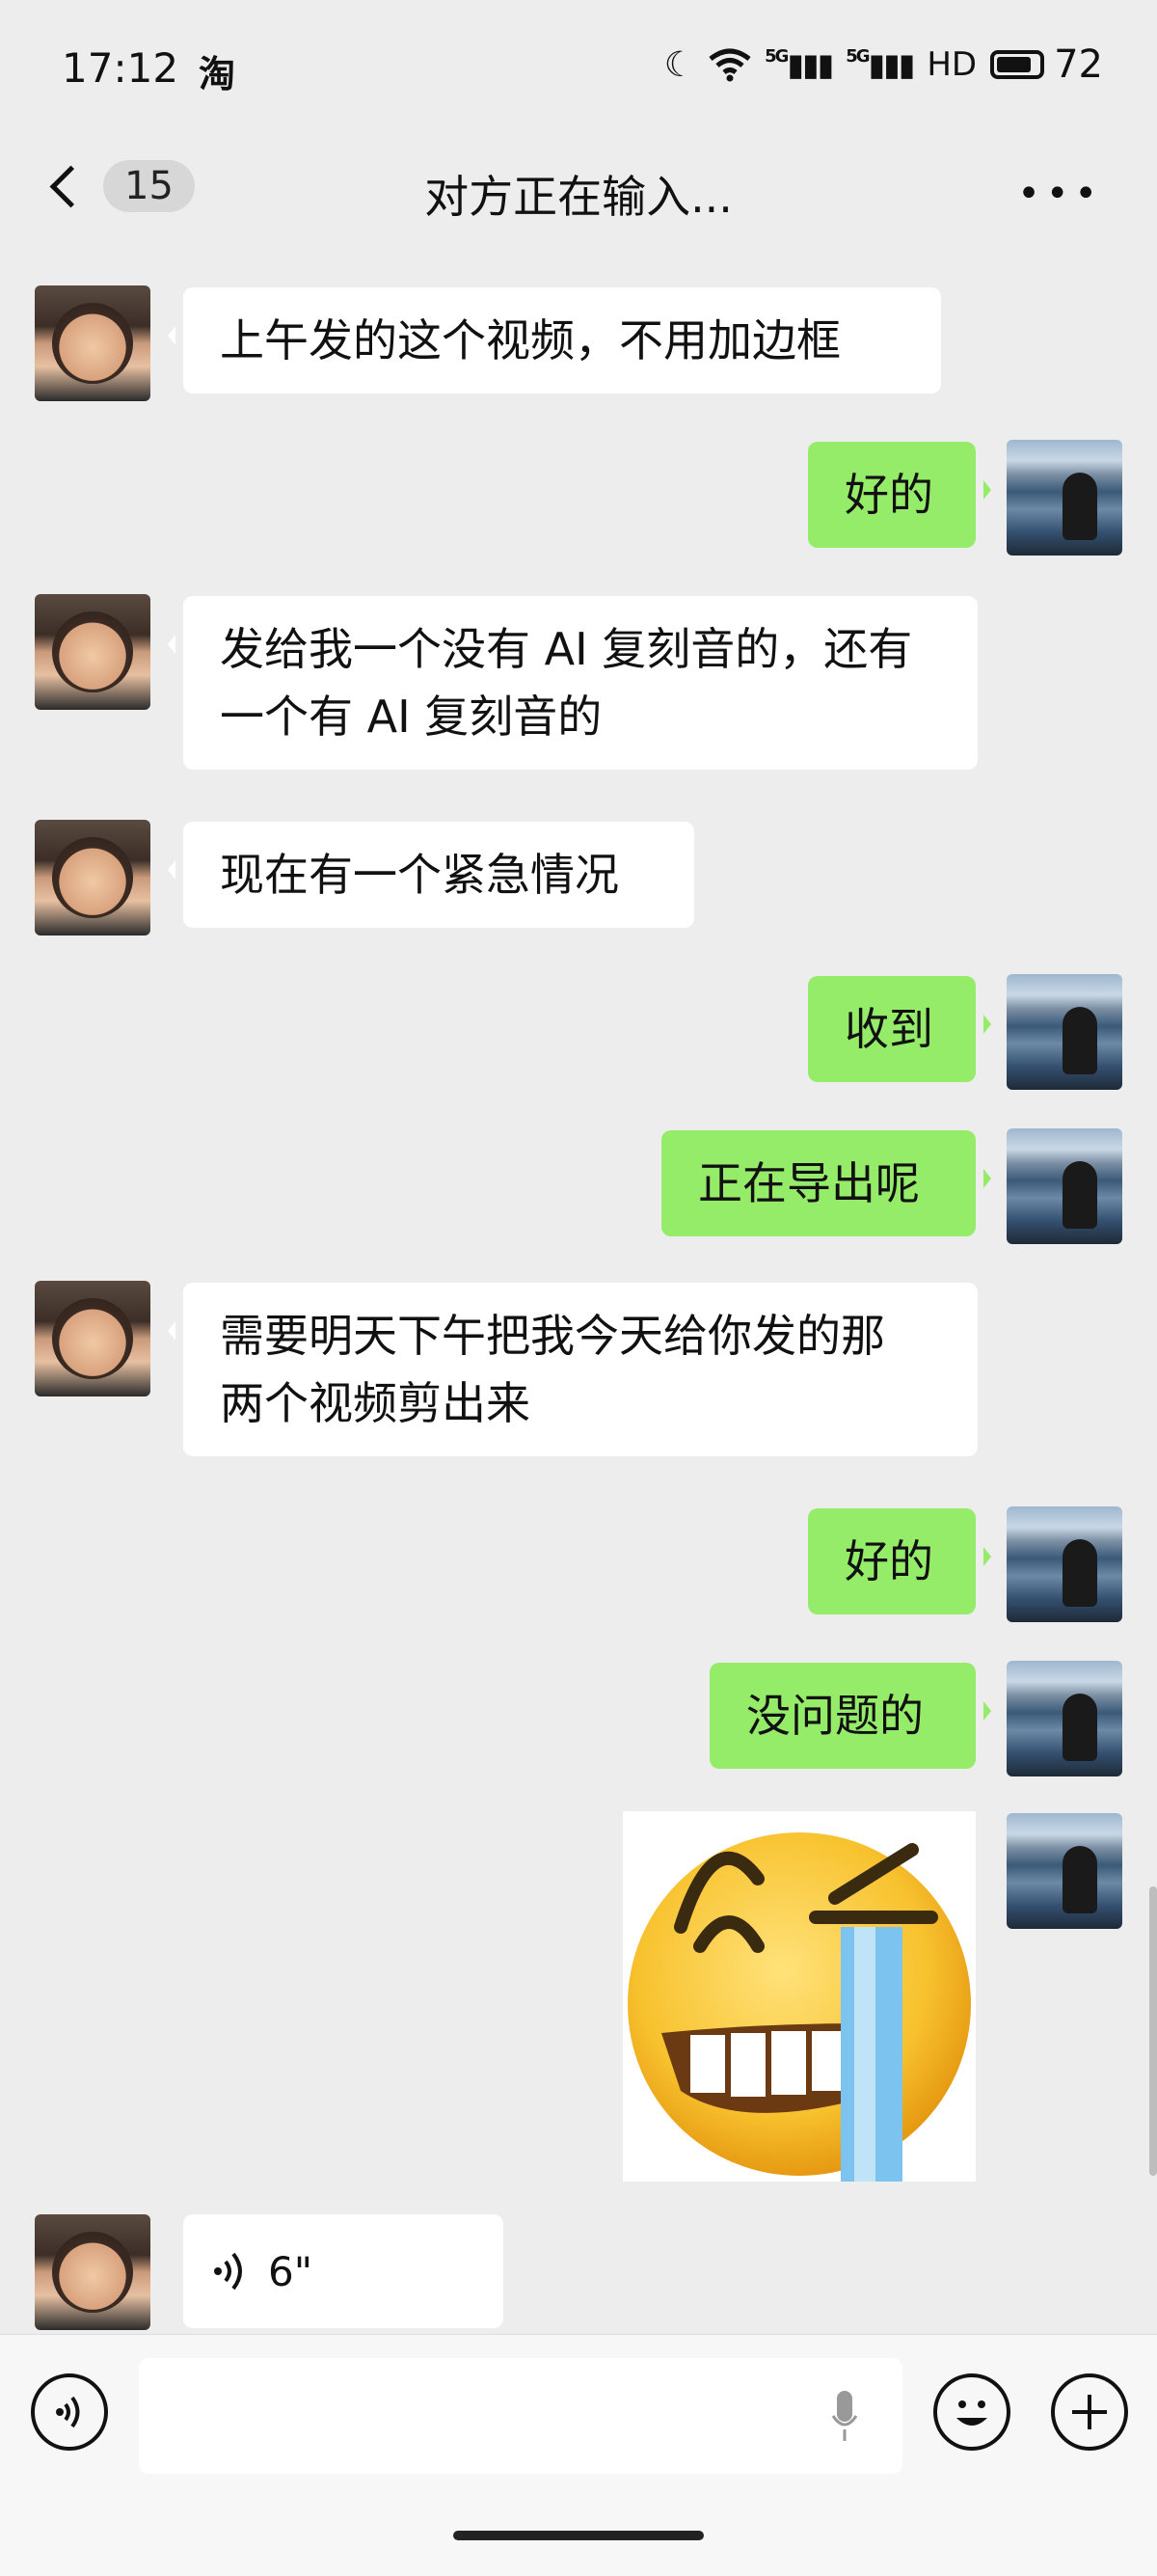 This screenshot has width=1157, height=2576. I want to click on sticker-message, so click(799, 1996).